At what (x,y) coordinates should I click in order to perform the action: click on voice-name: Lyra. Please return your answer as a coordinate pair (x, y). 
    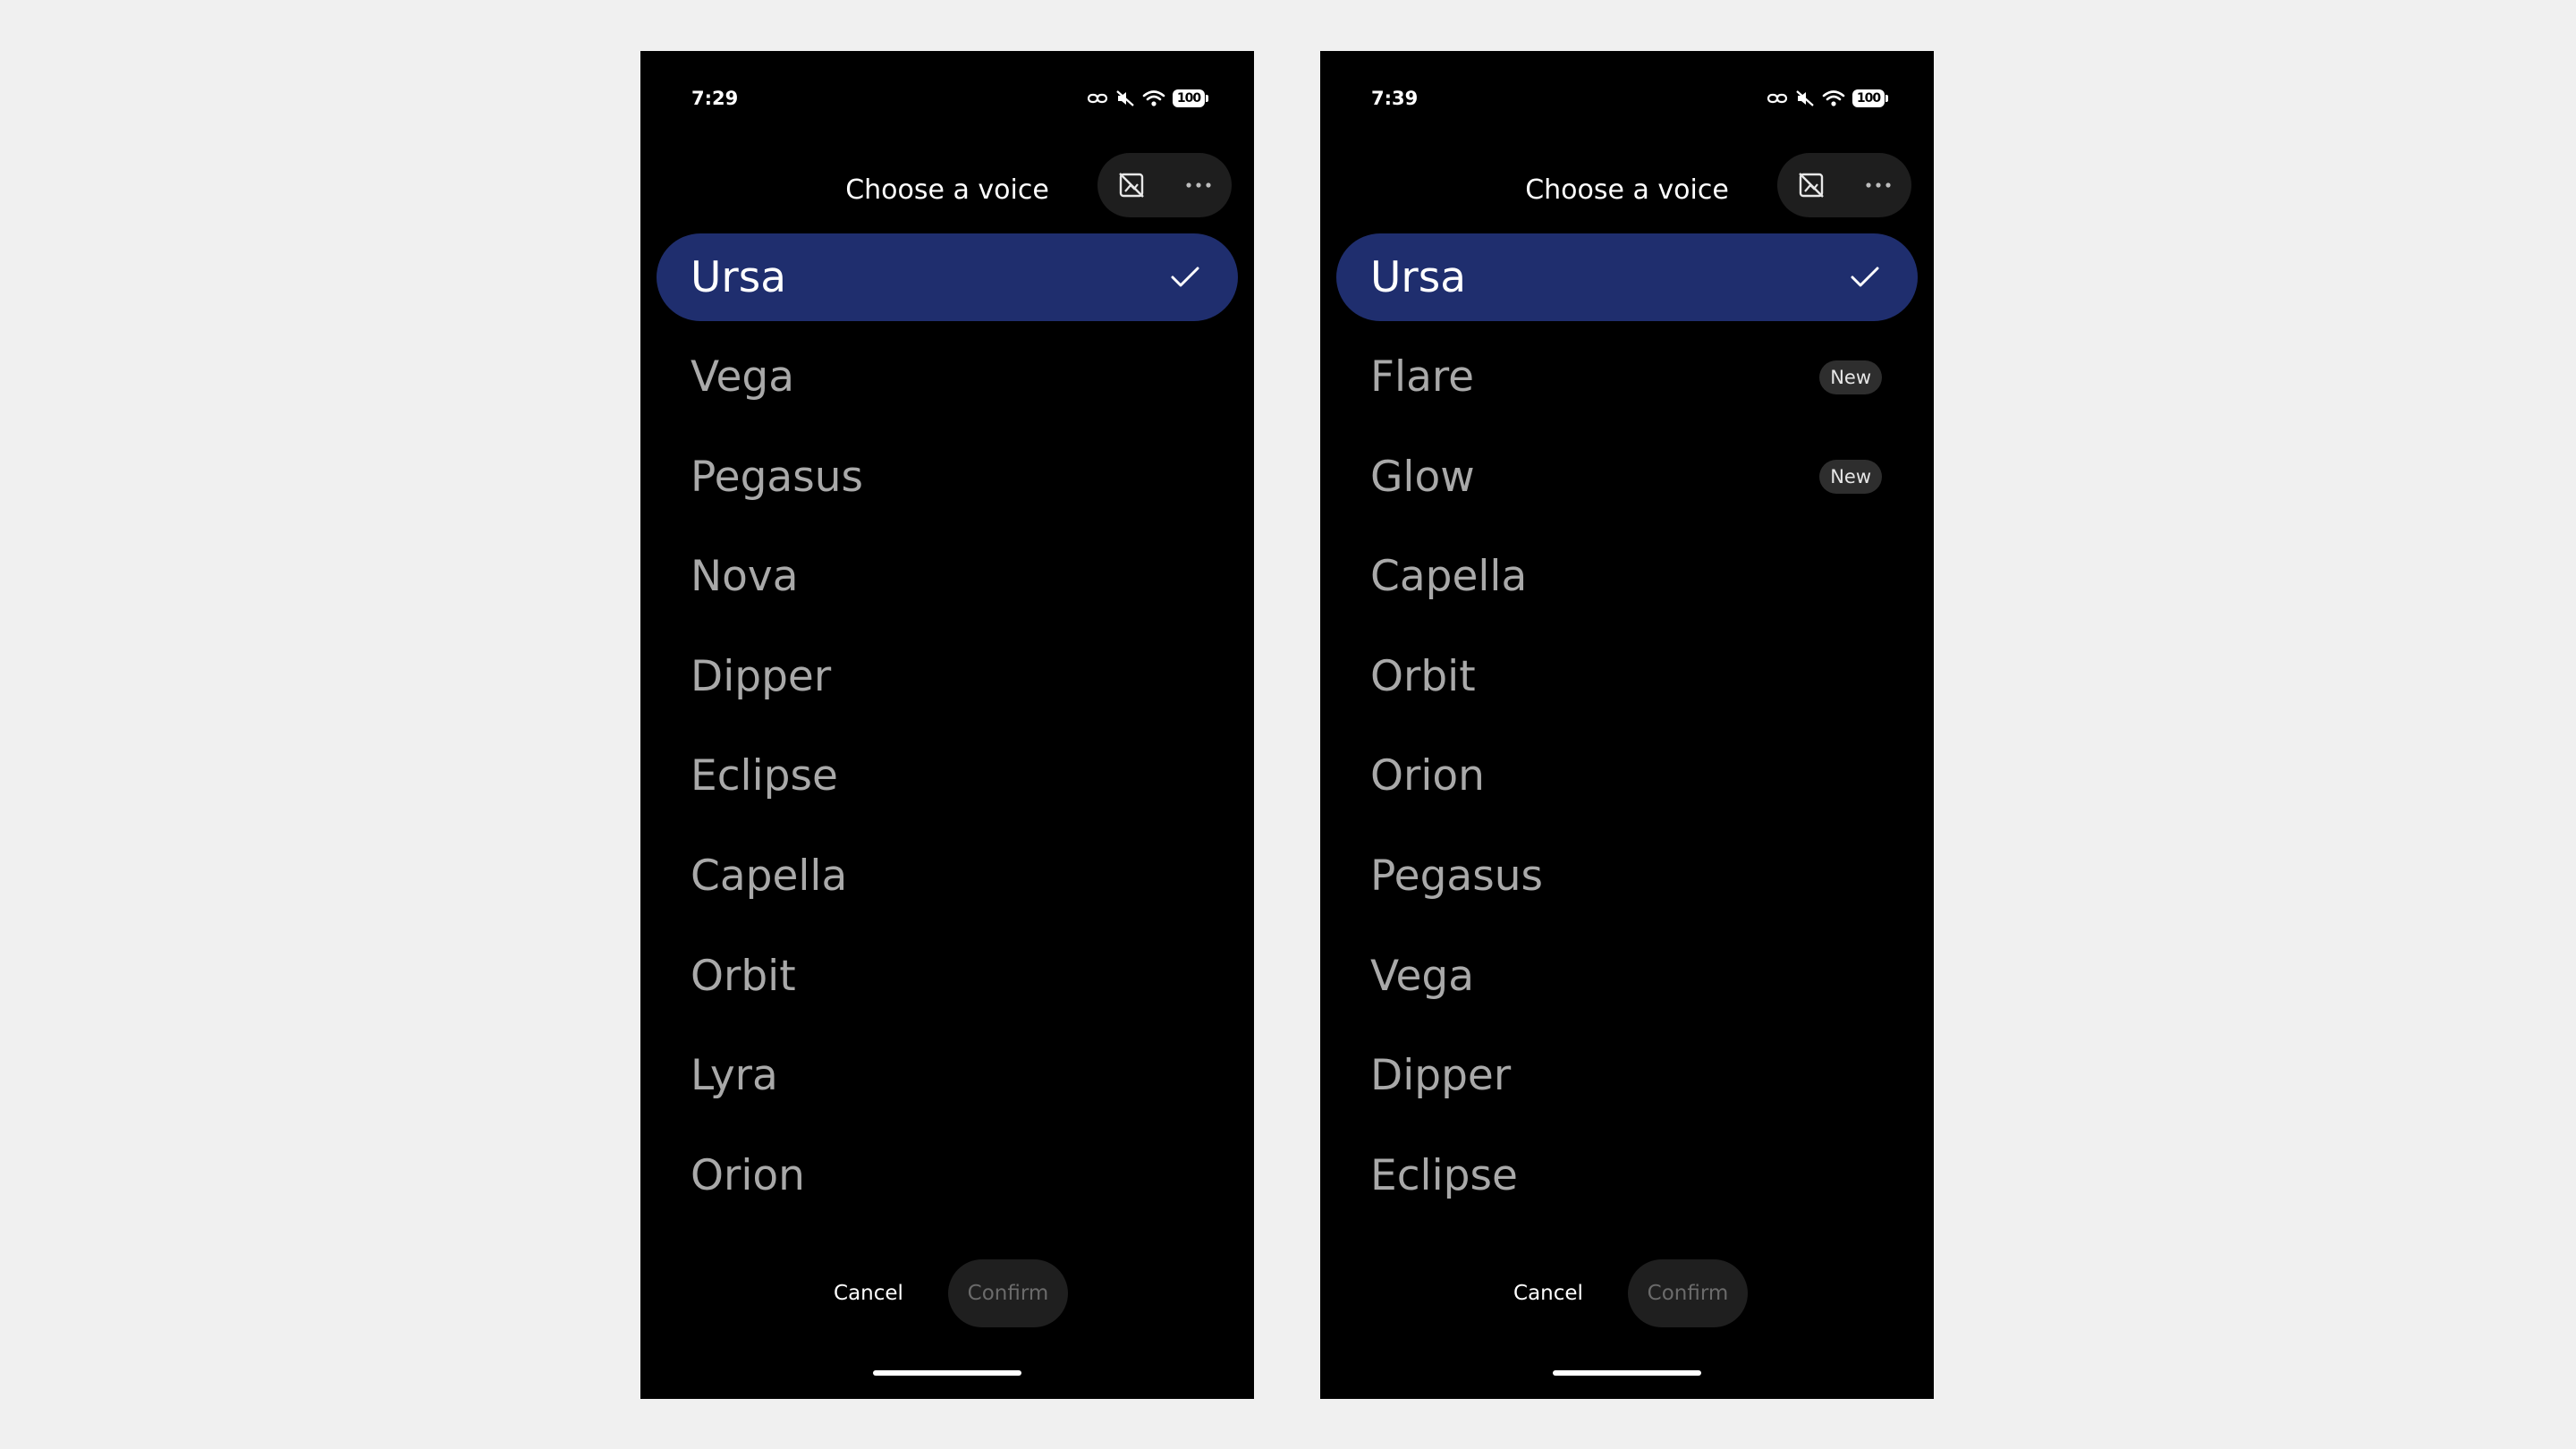
    Looking at the image, I should click on (734, 1076).